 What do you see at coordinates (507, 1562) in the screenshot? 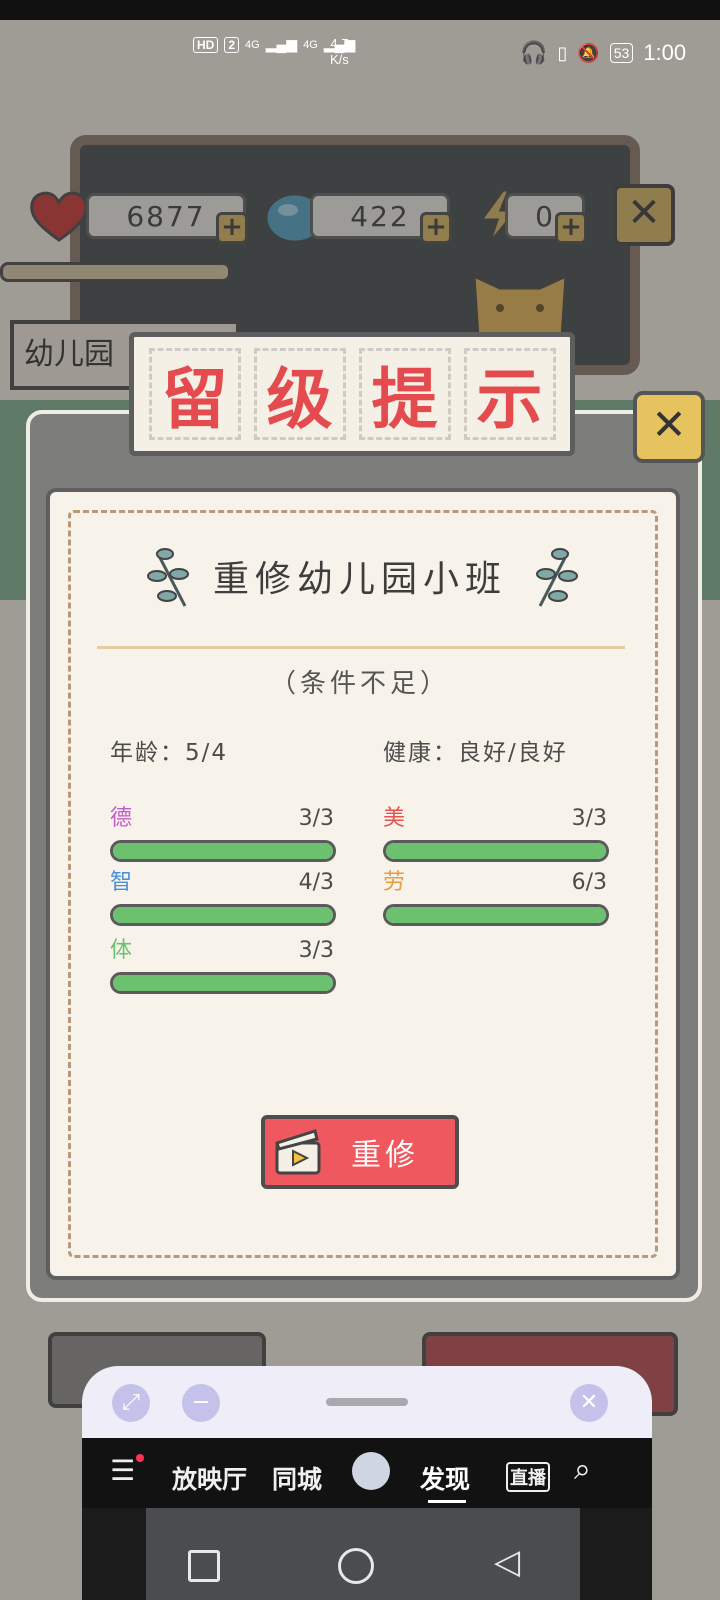
I see `back-icon: ◁` at bounding box center [507, 1562].